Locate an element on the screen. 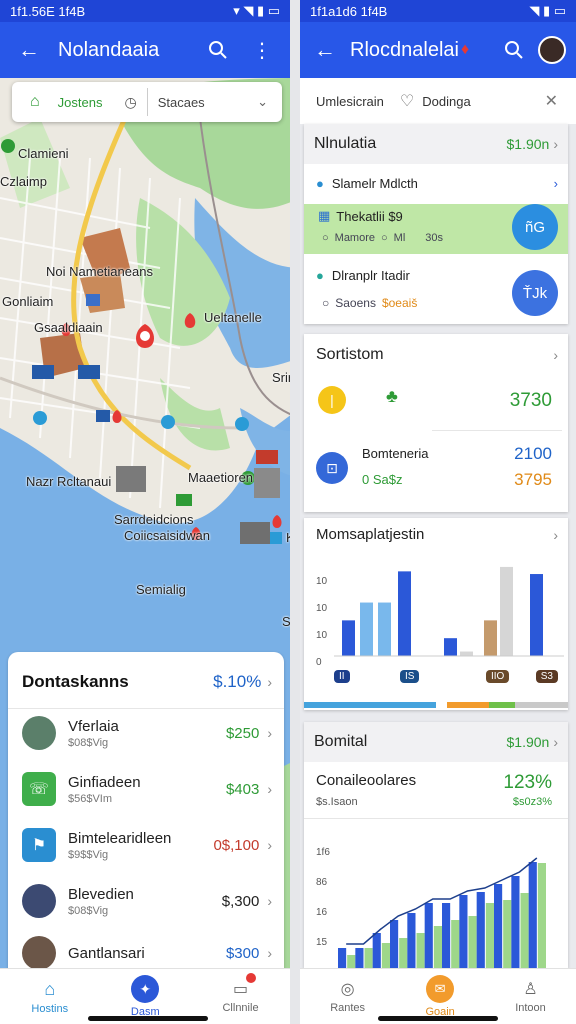 The height and width of the screenshot is (1024, 576). list-item: ☏ Ginfiadeen $56$VIm $403 › is located at coordinates (147, 789).